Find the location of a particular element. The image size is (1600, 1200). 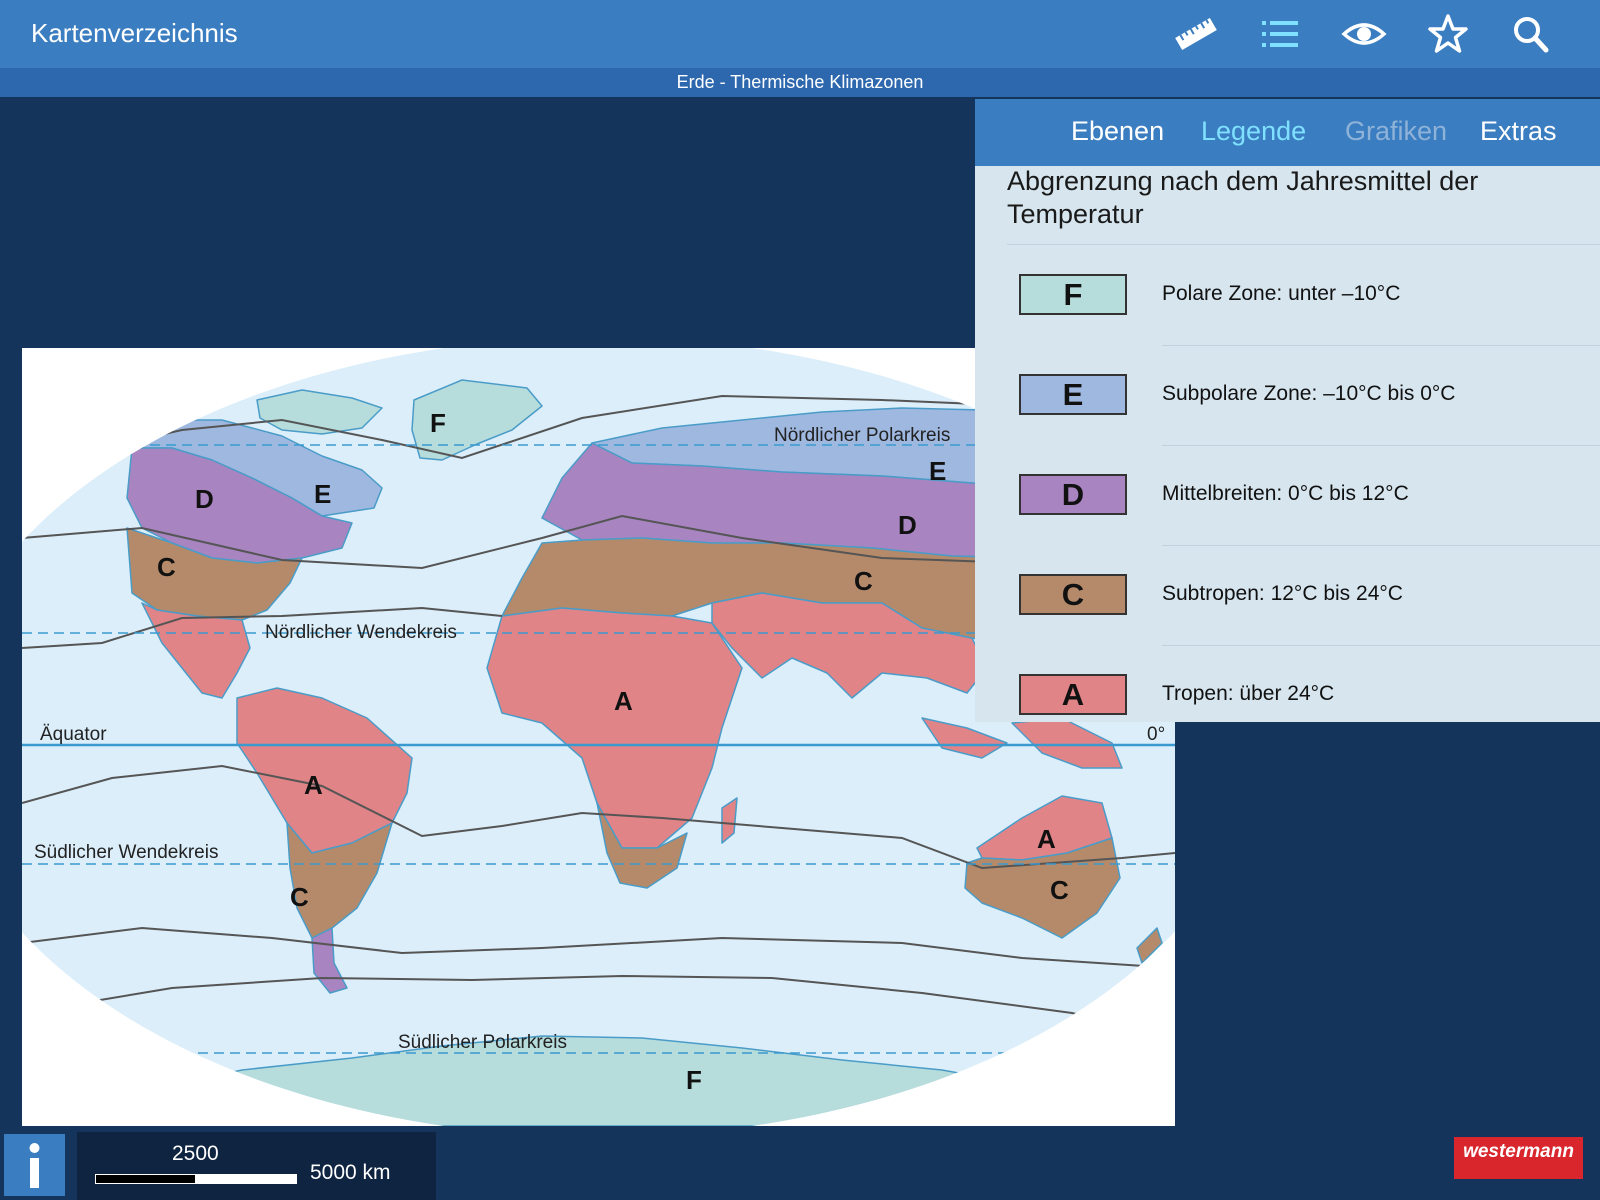

legend-swatch: A is located at coordinates (1073, 694).